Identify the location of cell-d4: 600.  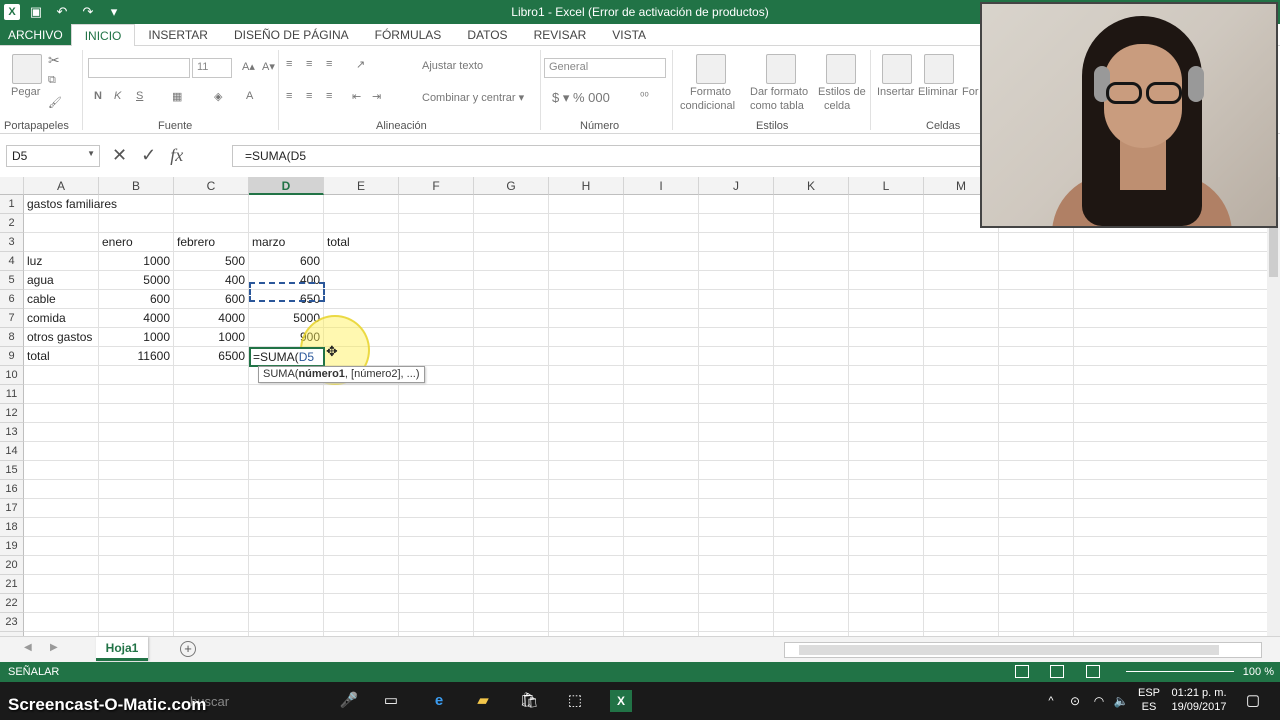
(286, 261).